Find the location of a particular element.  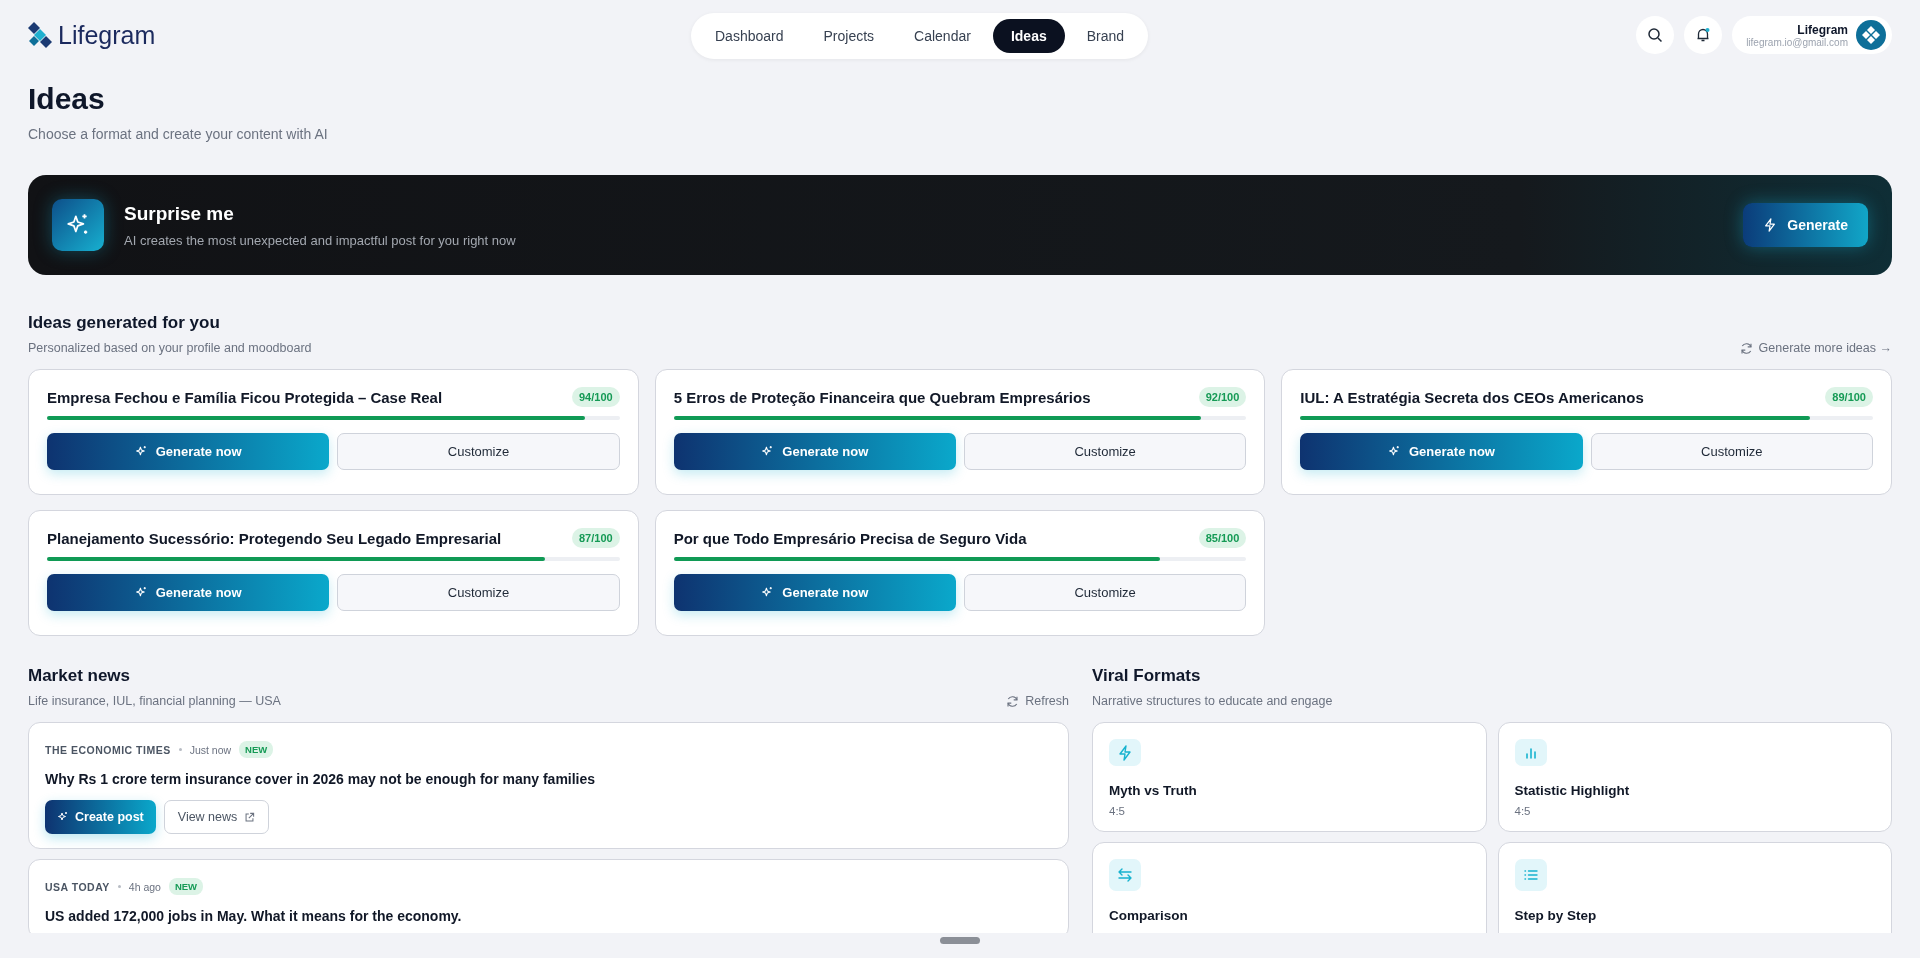

news-time: Just now is located at coordinates (210, 749).